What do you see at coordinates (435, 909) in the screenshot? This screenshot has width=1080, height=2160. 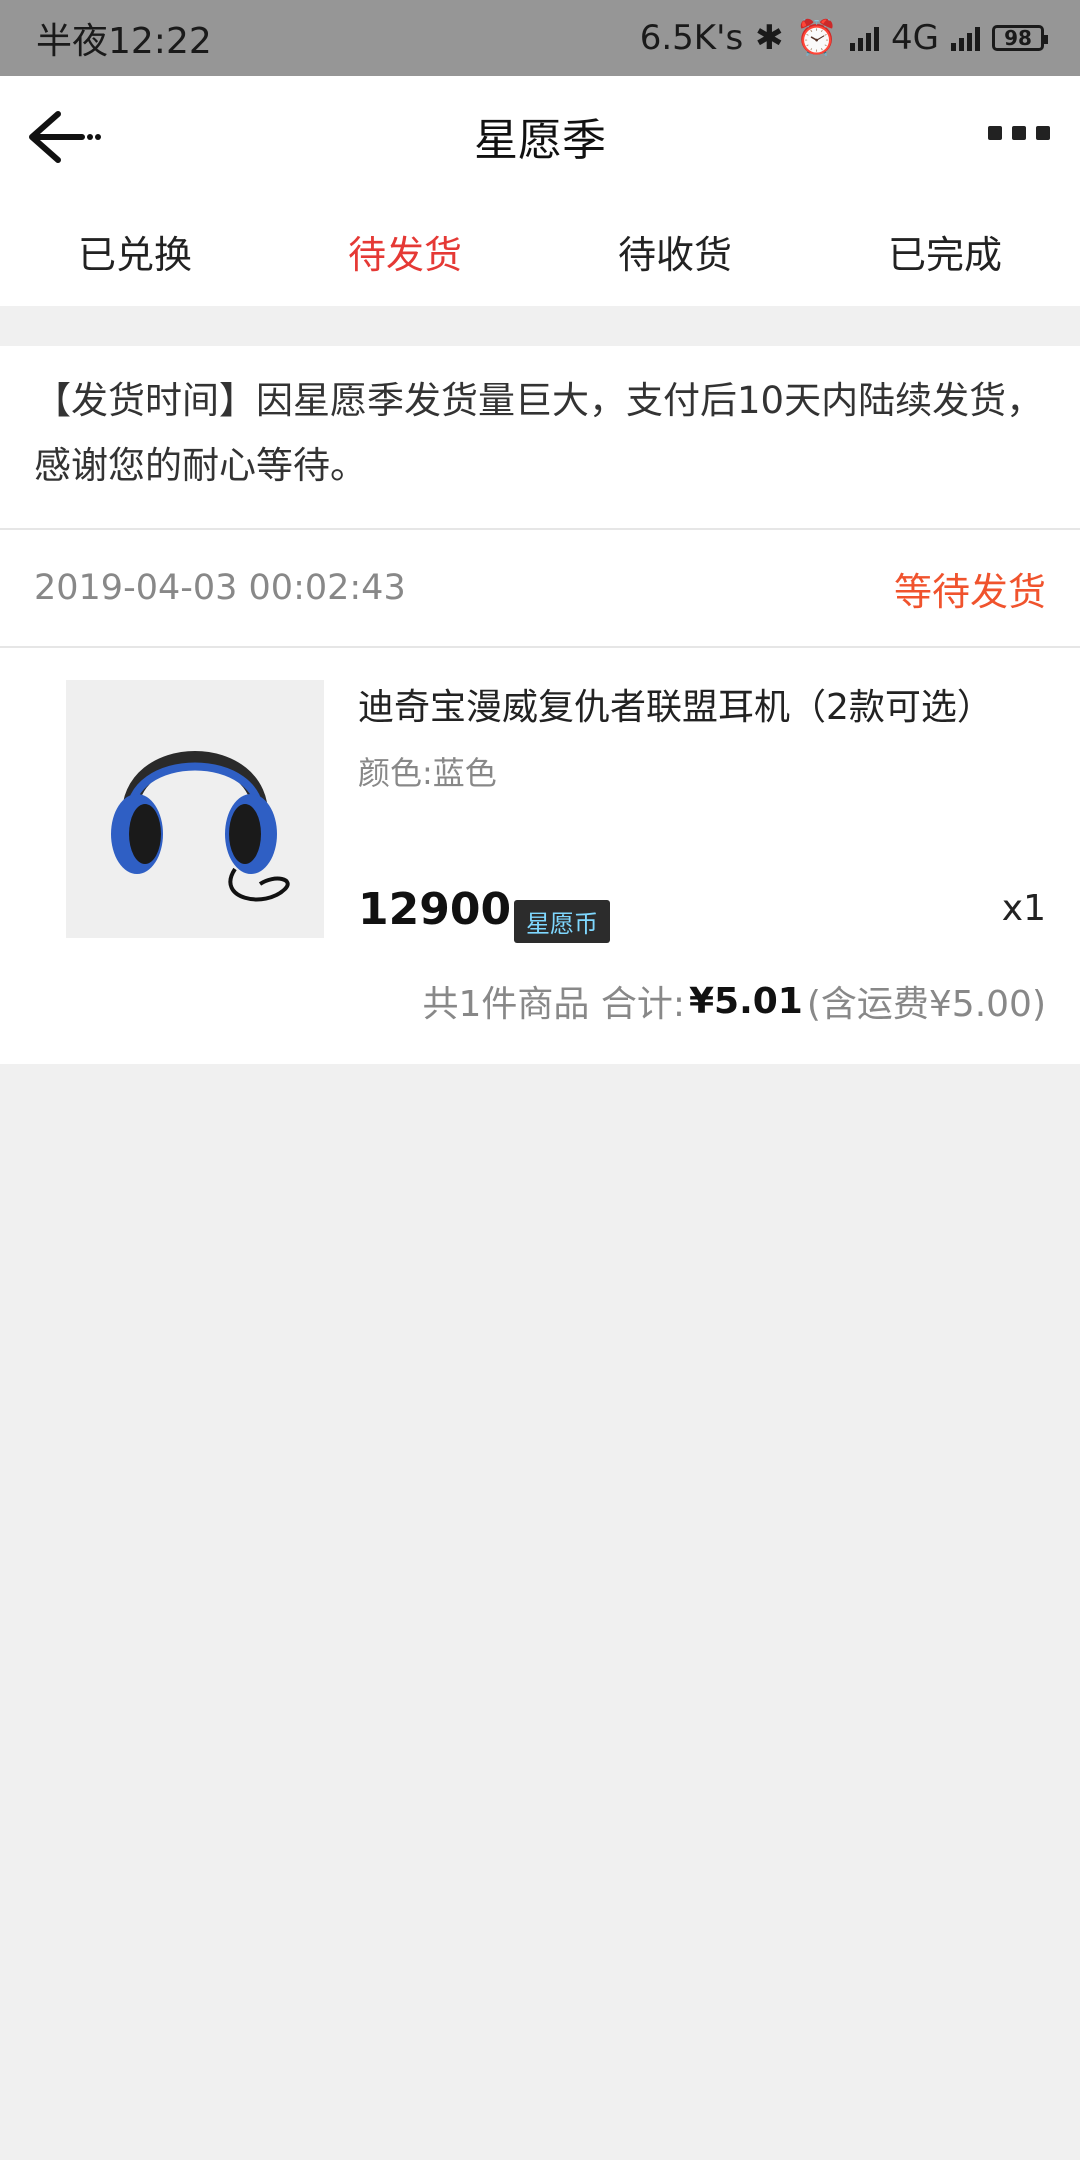 I see `product-price: 12900` at bounding box center [435, 909].